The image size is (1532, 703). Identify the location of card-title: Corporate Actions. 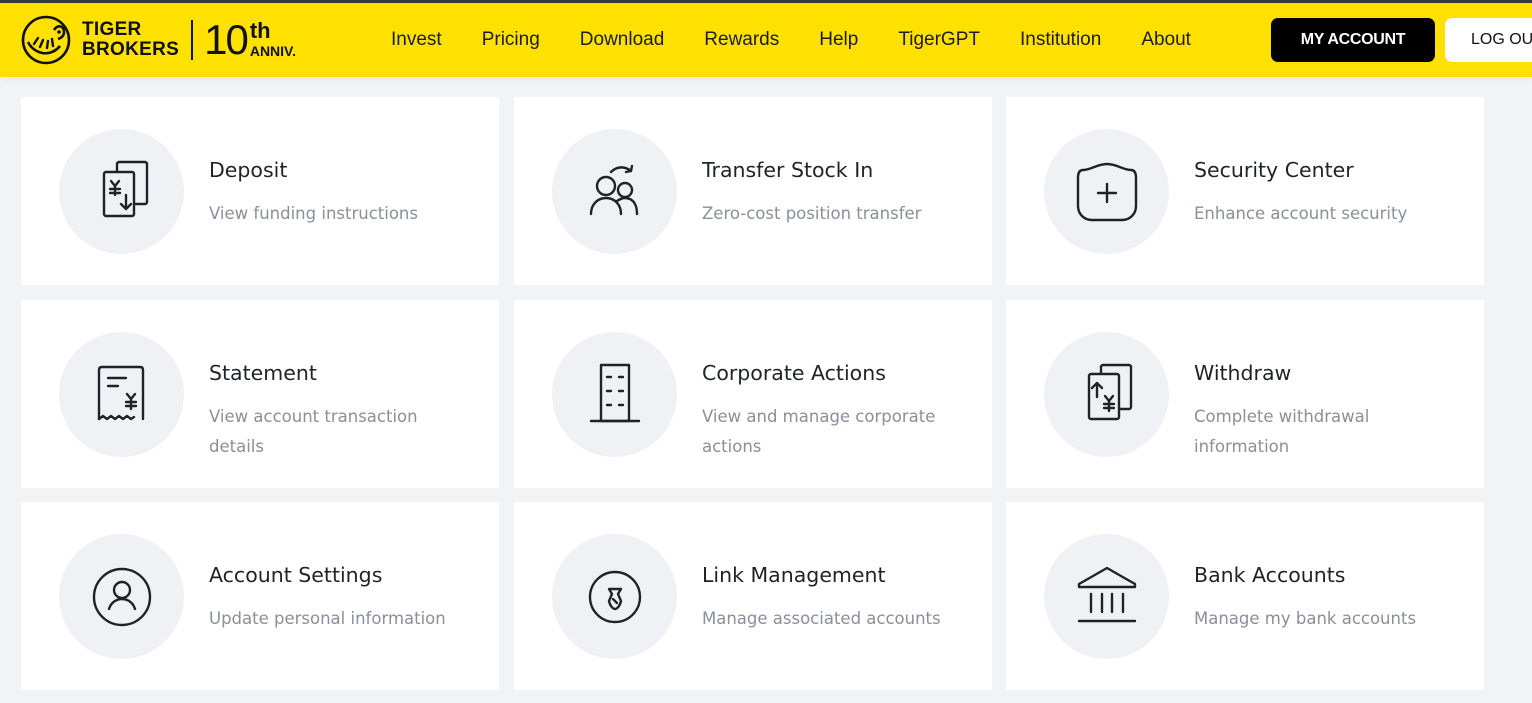
(794, 373).